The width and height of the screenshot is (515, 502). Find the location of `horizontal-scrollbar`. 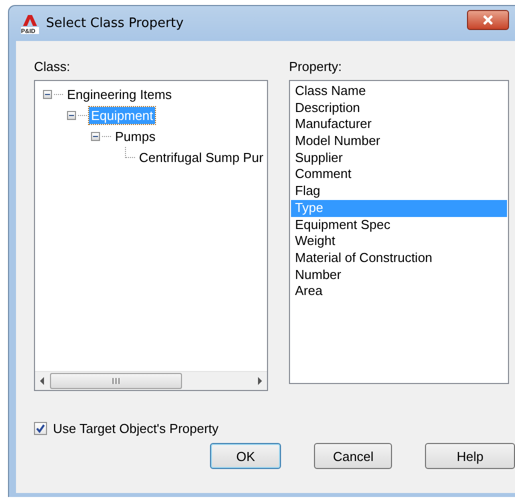

horizontal-scrollbar is located at coordinates (151, 380).